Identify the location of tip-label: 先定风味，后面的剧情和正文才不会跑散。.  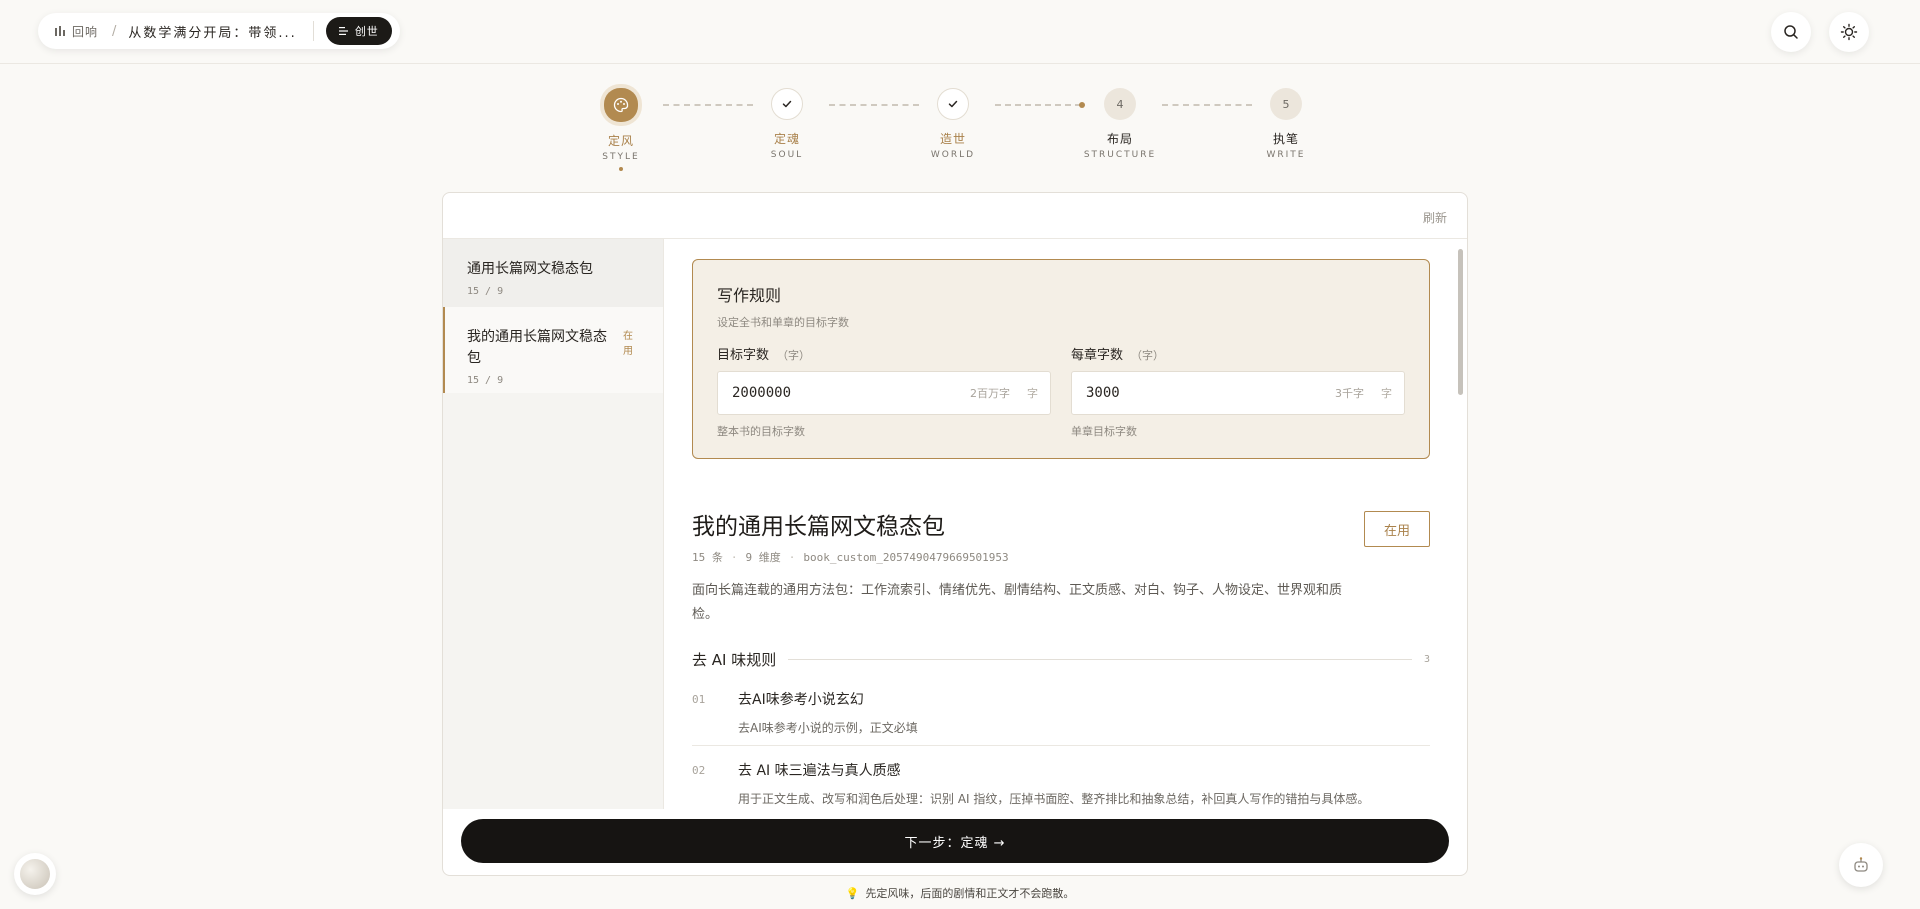
(970, 893).